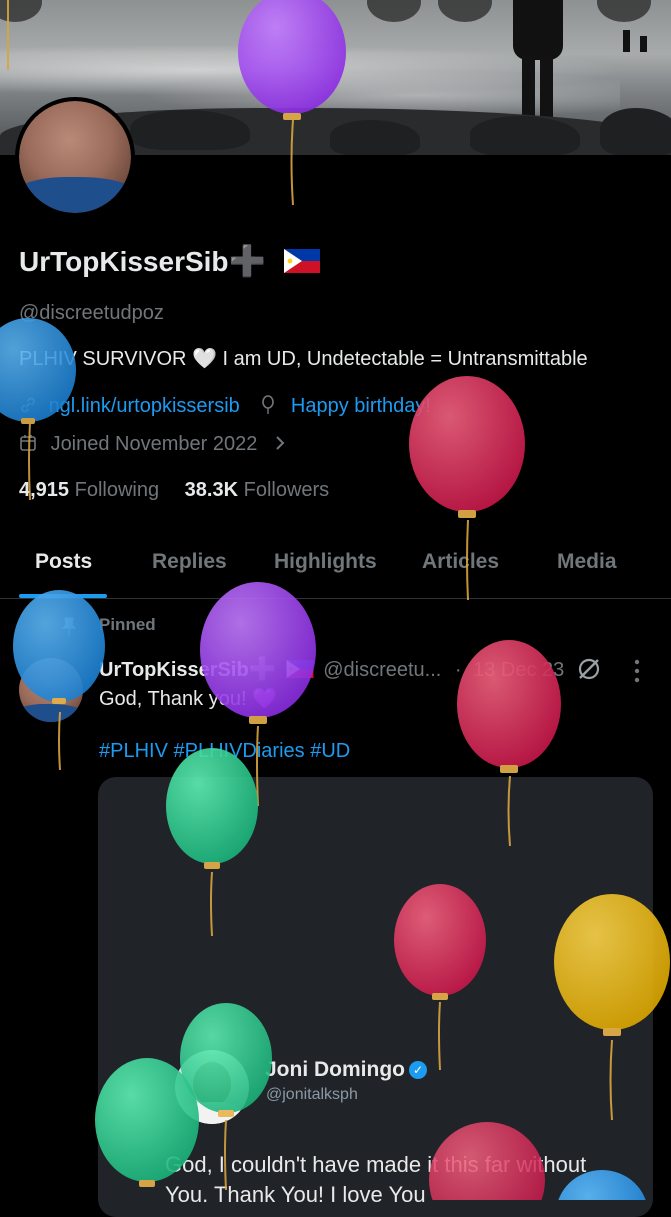 The height and width of the screenshot is (1217, 671). I want to click on search-button, so click(394, 11).